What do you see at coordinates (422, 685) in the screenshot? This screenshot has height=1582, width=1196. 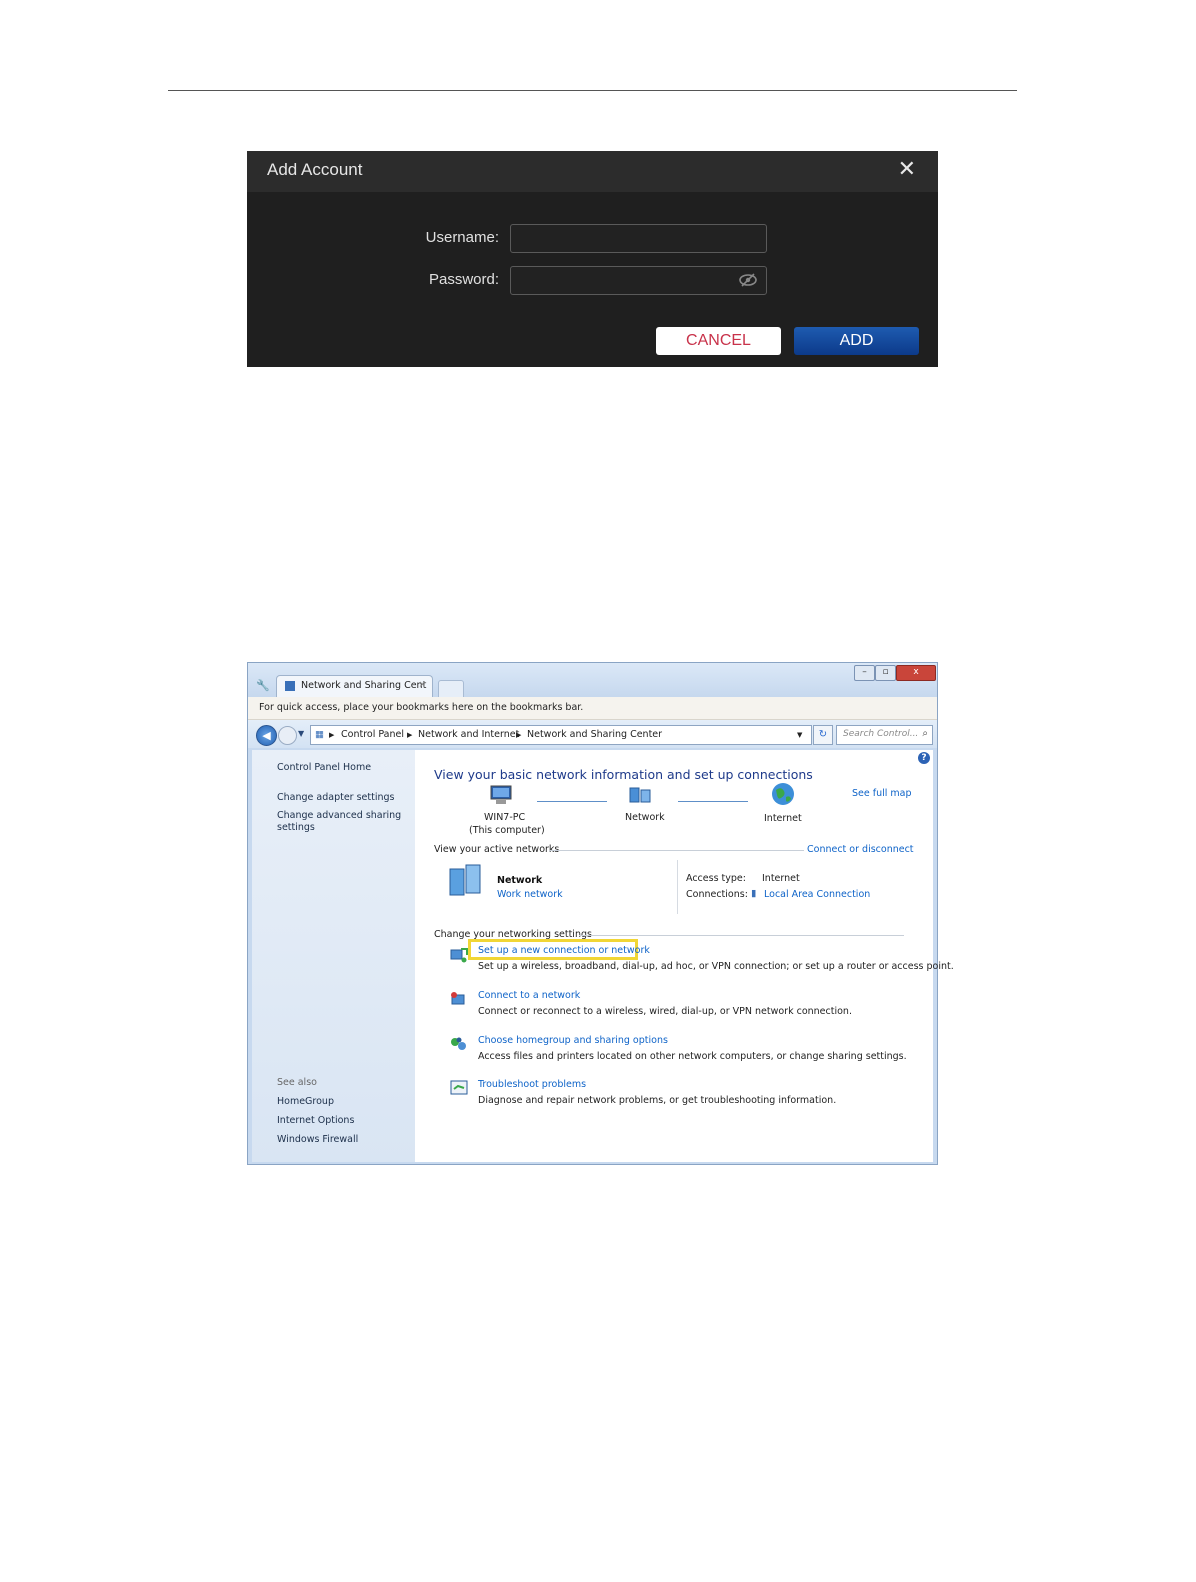 I see `tab-close-icon: ×` at bounding box center [422, 685].